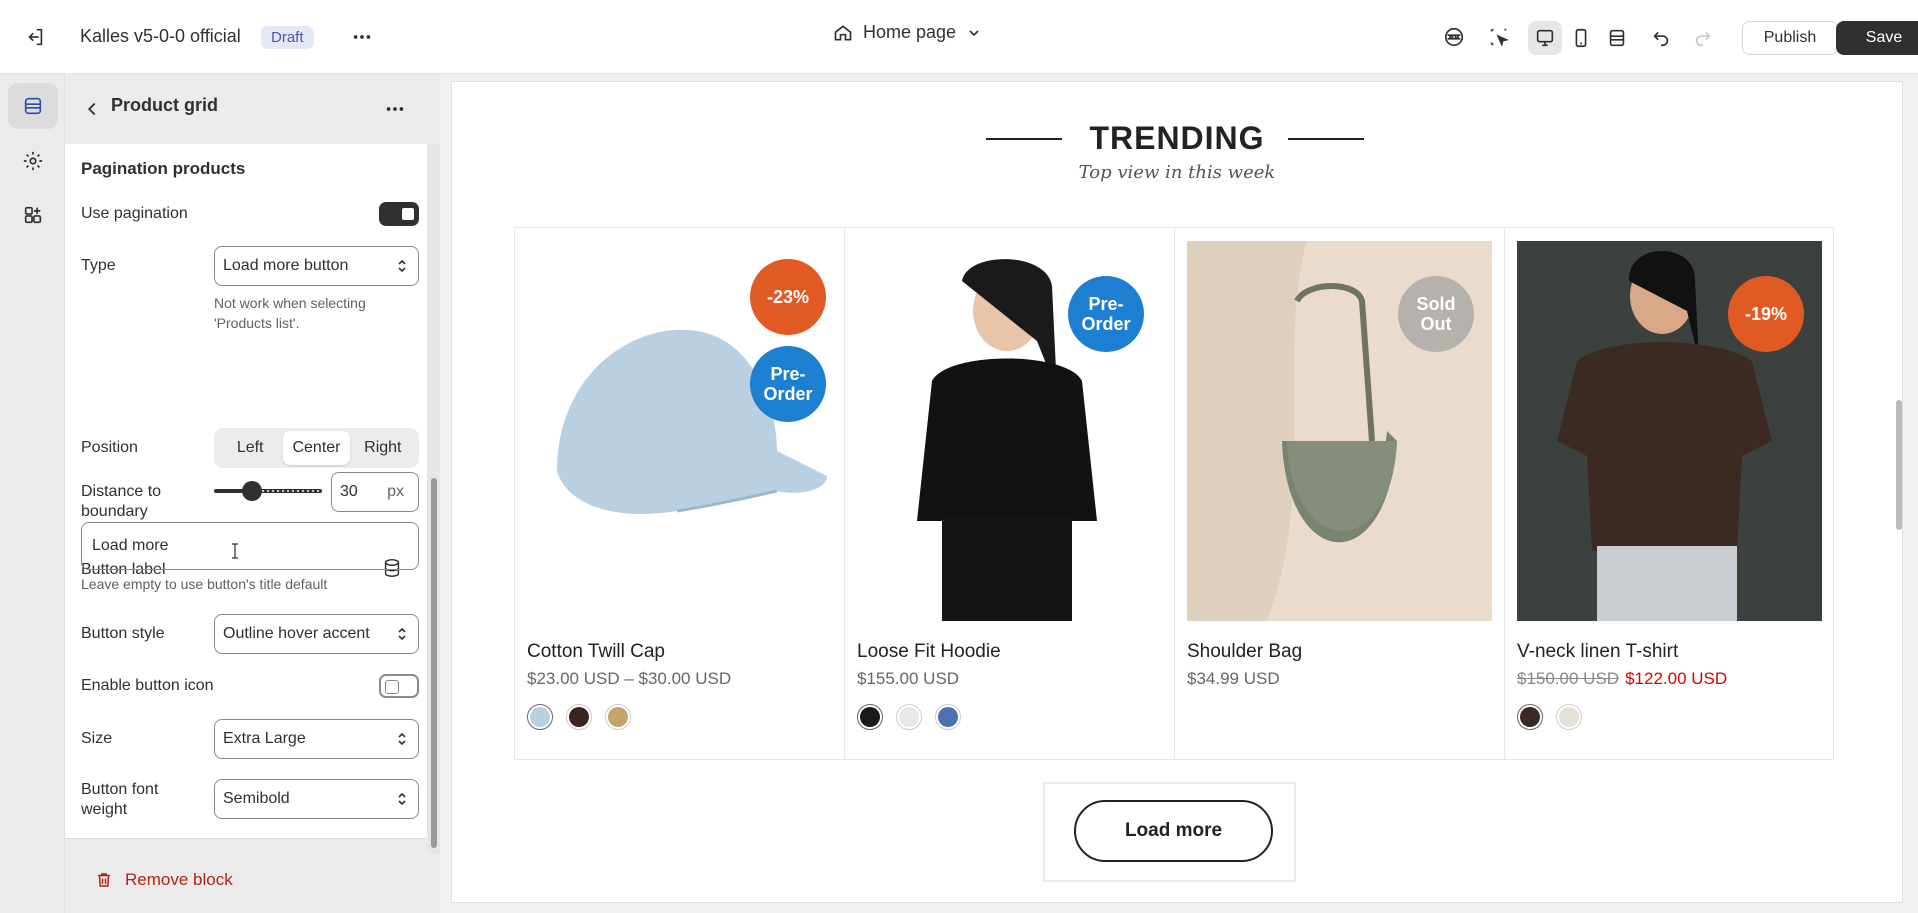 Image resolution: width=1918 pixels, height=913 pixels. Describe the element at coordinates (1597, 652) in the screenshot. I see `product-name: V-neck linen T-shirt` at that location.